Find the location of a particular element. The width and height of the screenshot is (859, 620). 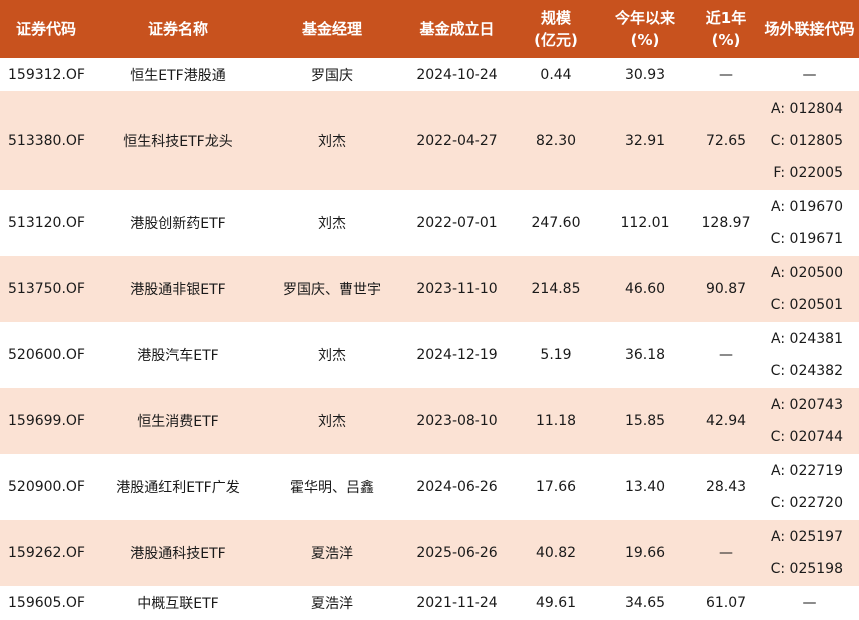

cell-name: 港股通科技ETF is located at coordinates (178, 554).